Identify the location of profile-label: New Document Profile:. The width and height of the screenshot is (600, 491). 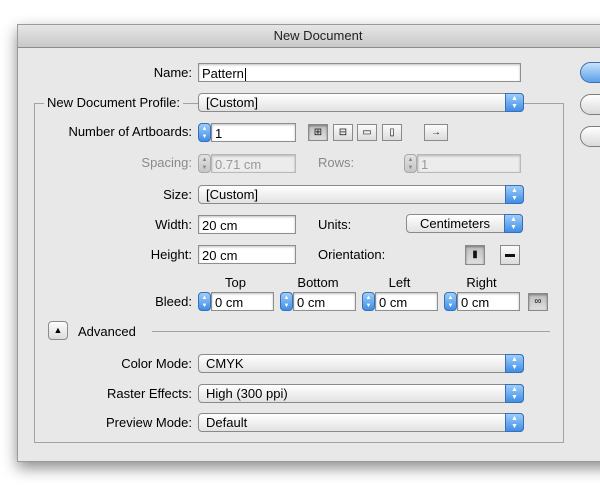
(113, 102).